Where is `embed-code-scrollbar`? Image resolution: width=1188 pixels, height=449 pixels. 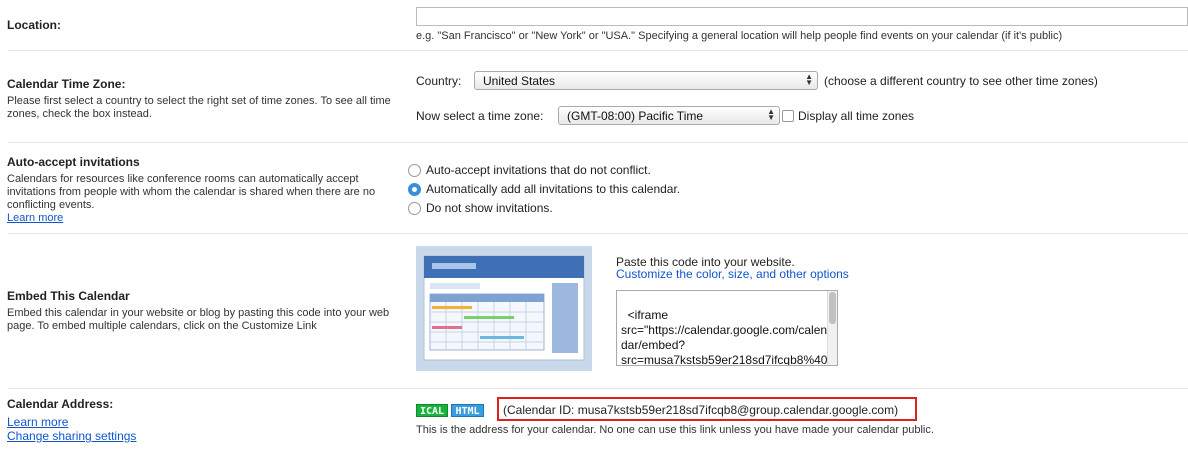 embed-code-scrollbar is located at coordinates (832, 328).